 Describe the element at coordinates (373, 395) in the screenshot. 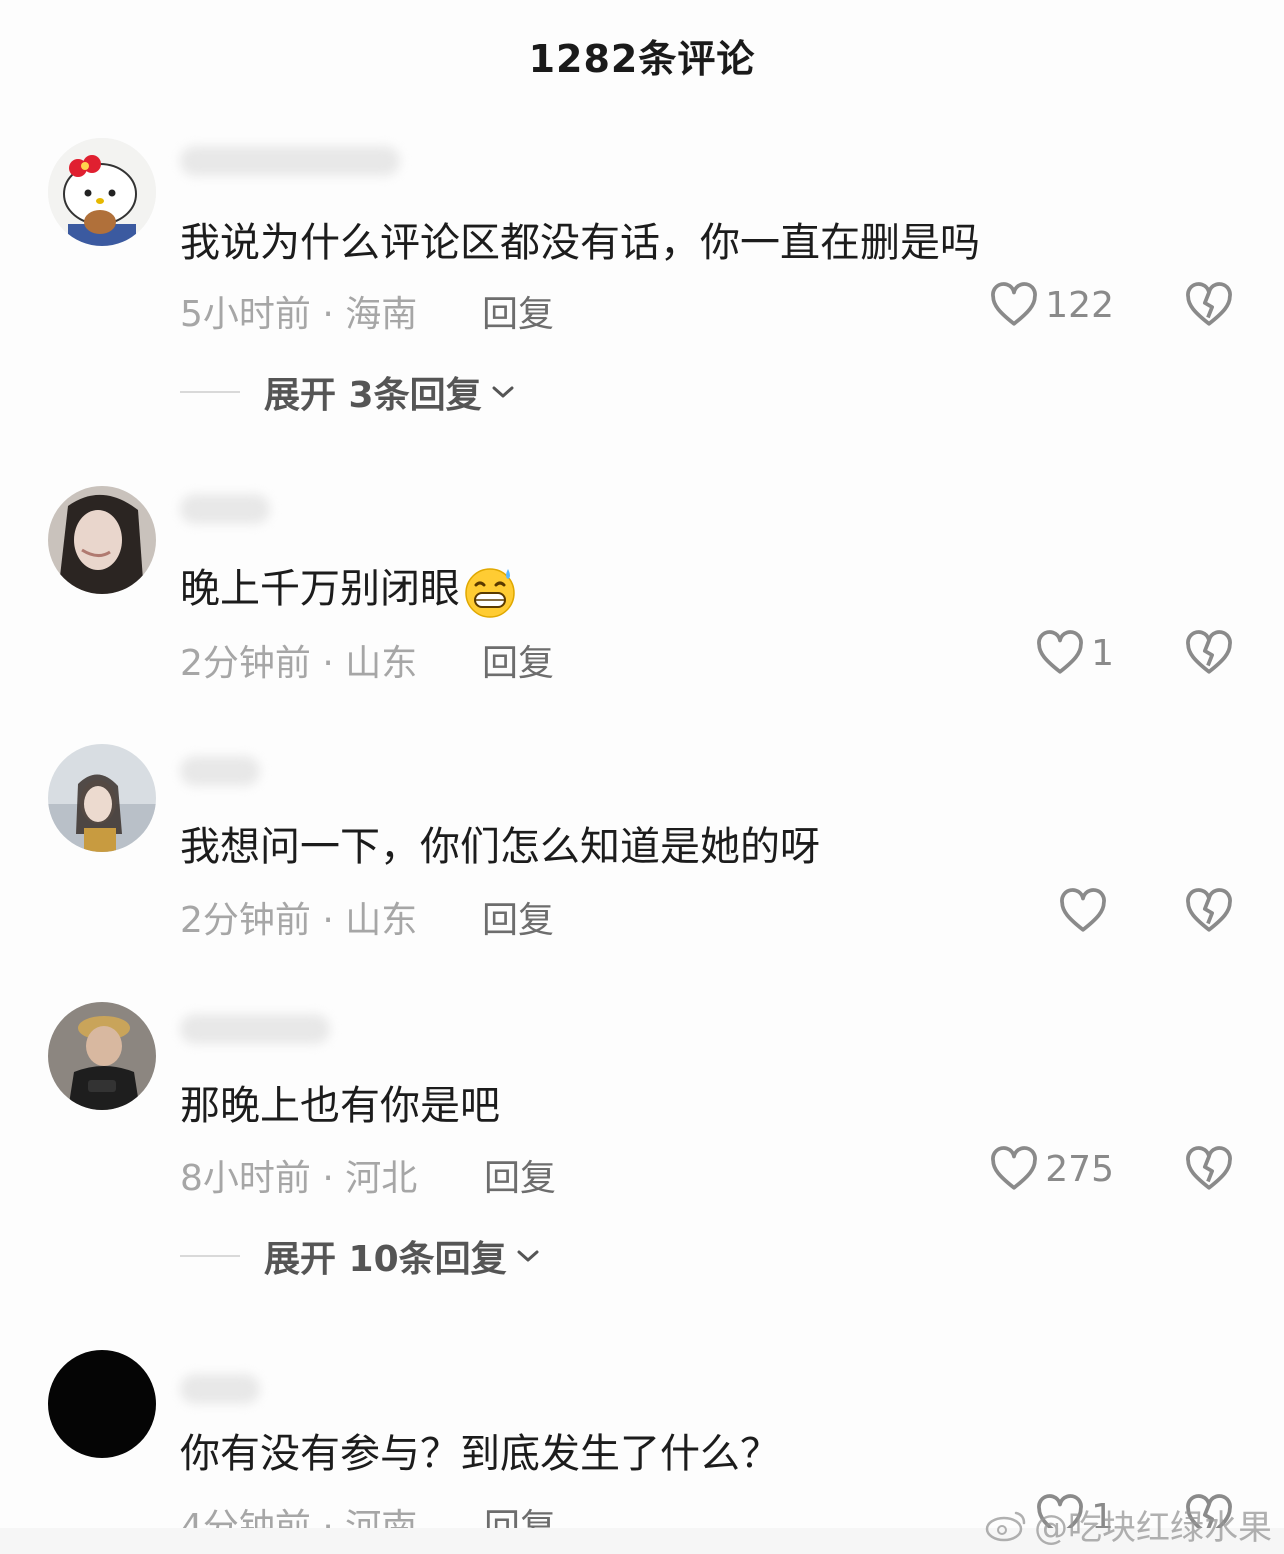

I see `expand-replies-label: 展开 3条回复` at that location.